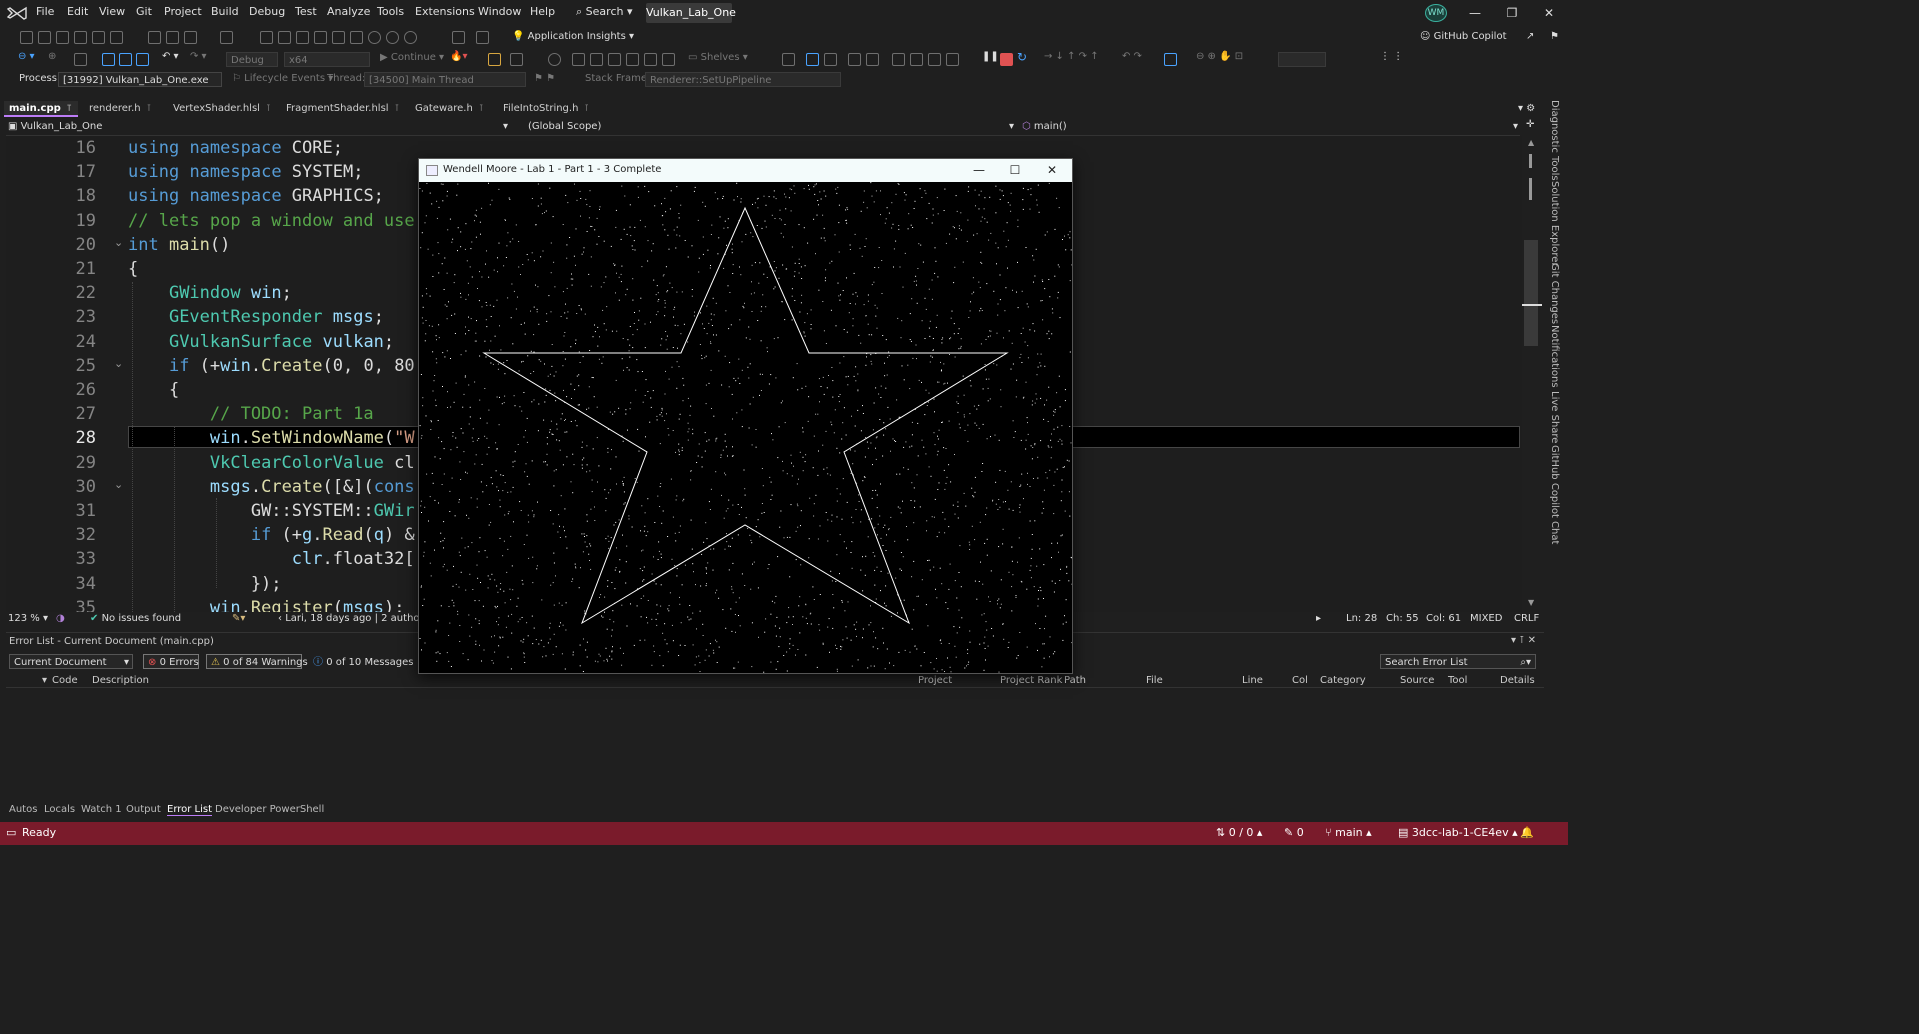 This screenshot has height=1034, width=1919. Describe the element at coordinates (390, 11) in the screenshot. I see `menu-tools: Tools` at that location.